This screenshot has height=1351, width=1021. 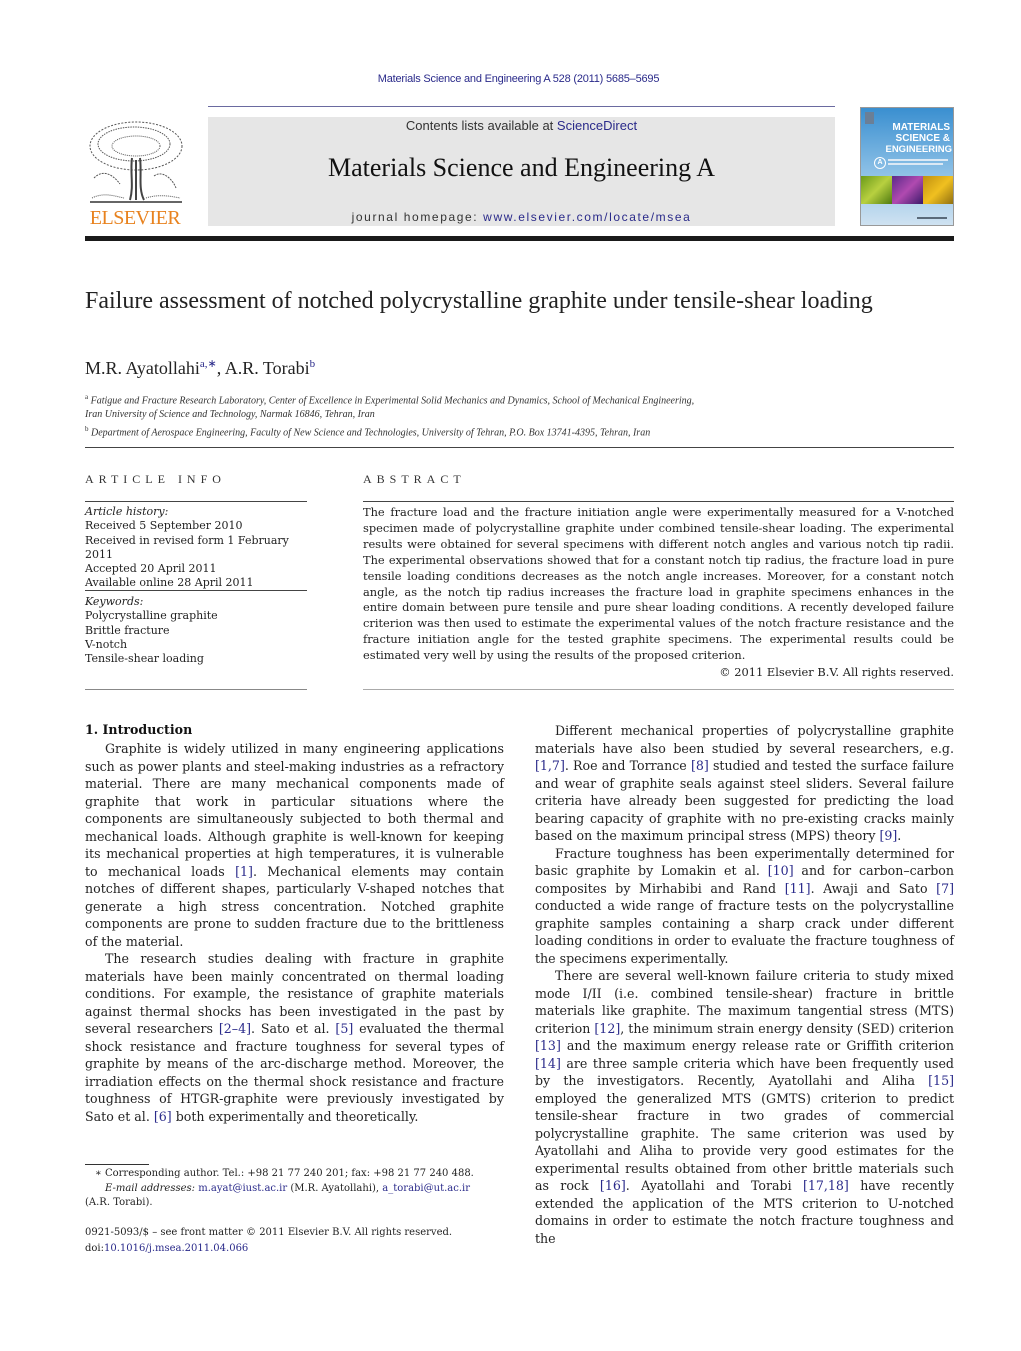 What do you see at coordinates (114, 601) in the screenshot?
I see `keywords-heading: Keywords:` at bounding box center [114, 601].